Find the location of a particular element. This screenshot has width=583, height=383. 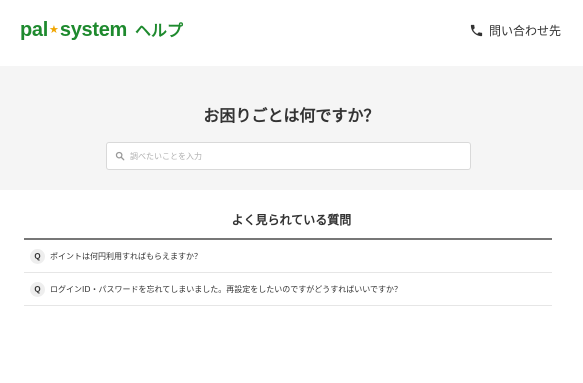

faq-item: Q ポイントは何円利用すればもらえますか？ is located at coordinates (288, 256).